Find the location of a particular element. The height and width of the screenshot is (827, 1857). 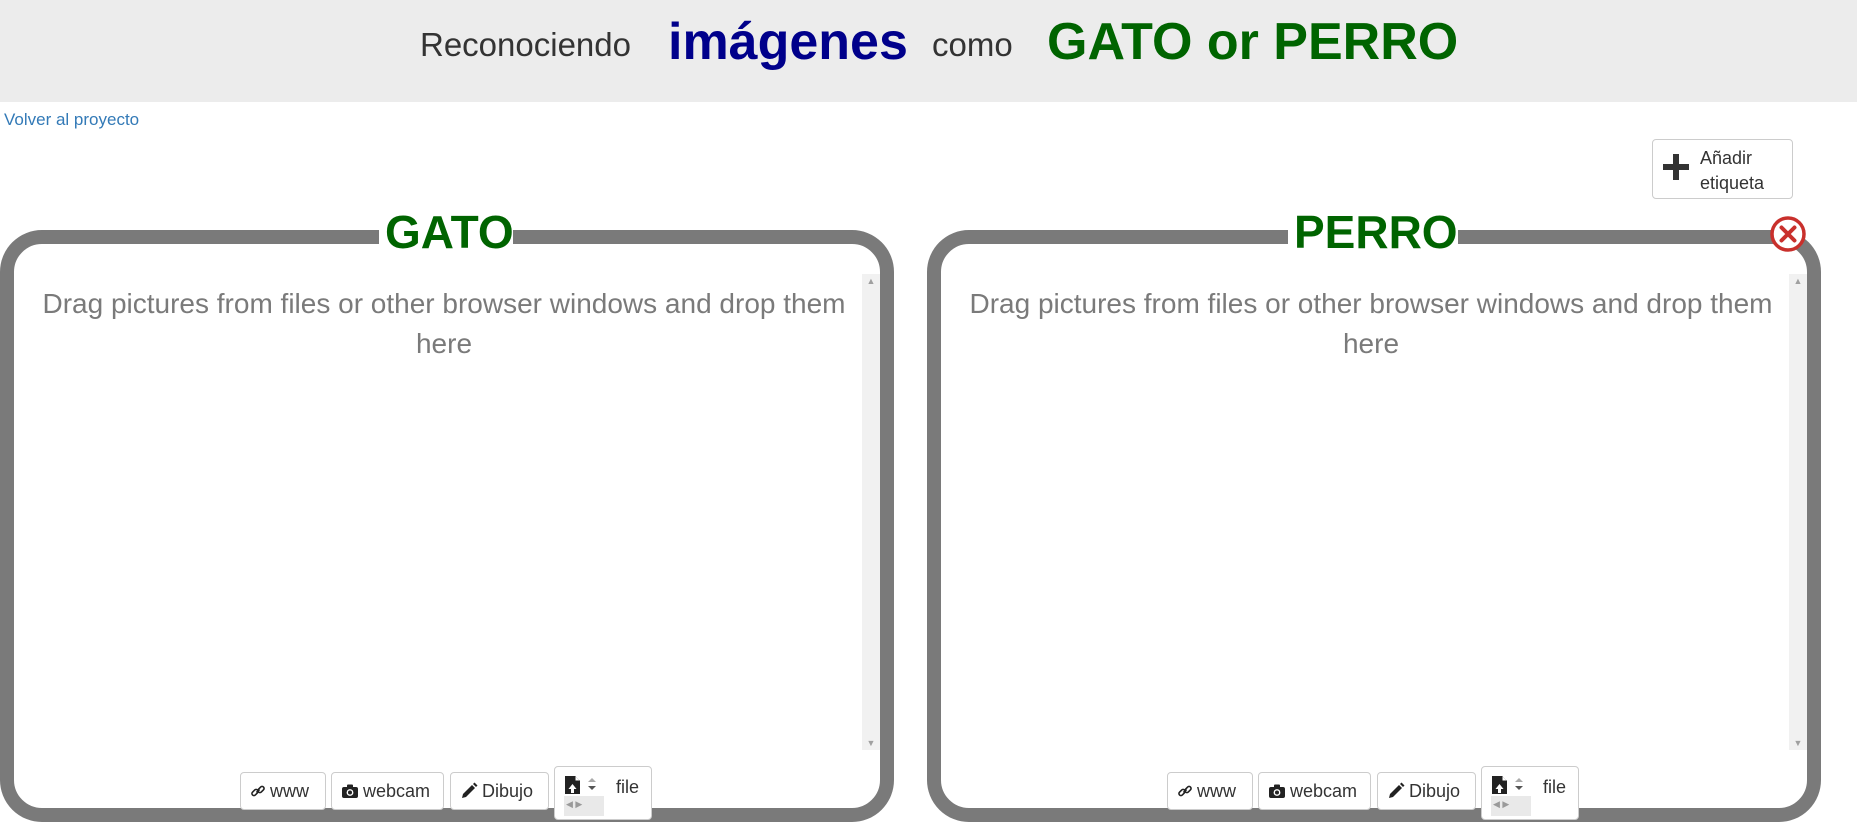

add-label-text: Añadir etiqueta is located at coordinates (1732, 170).